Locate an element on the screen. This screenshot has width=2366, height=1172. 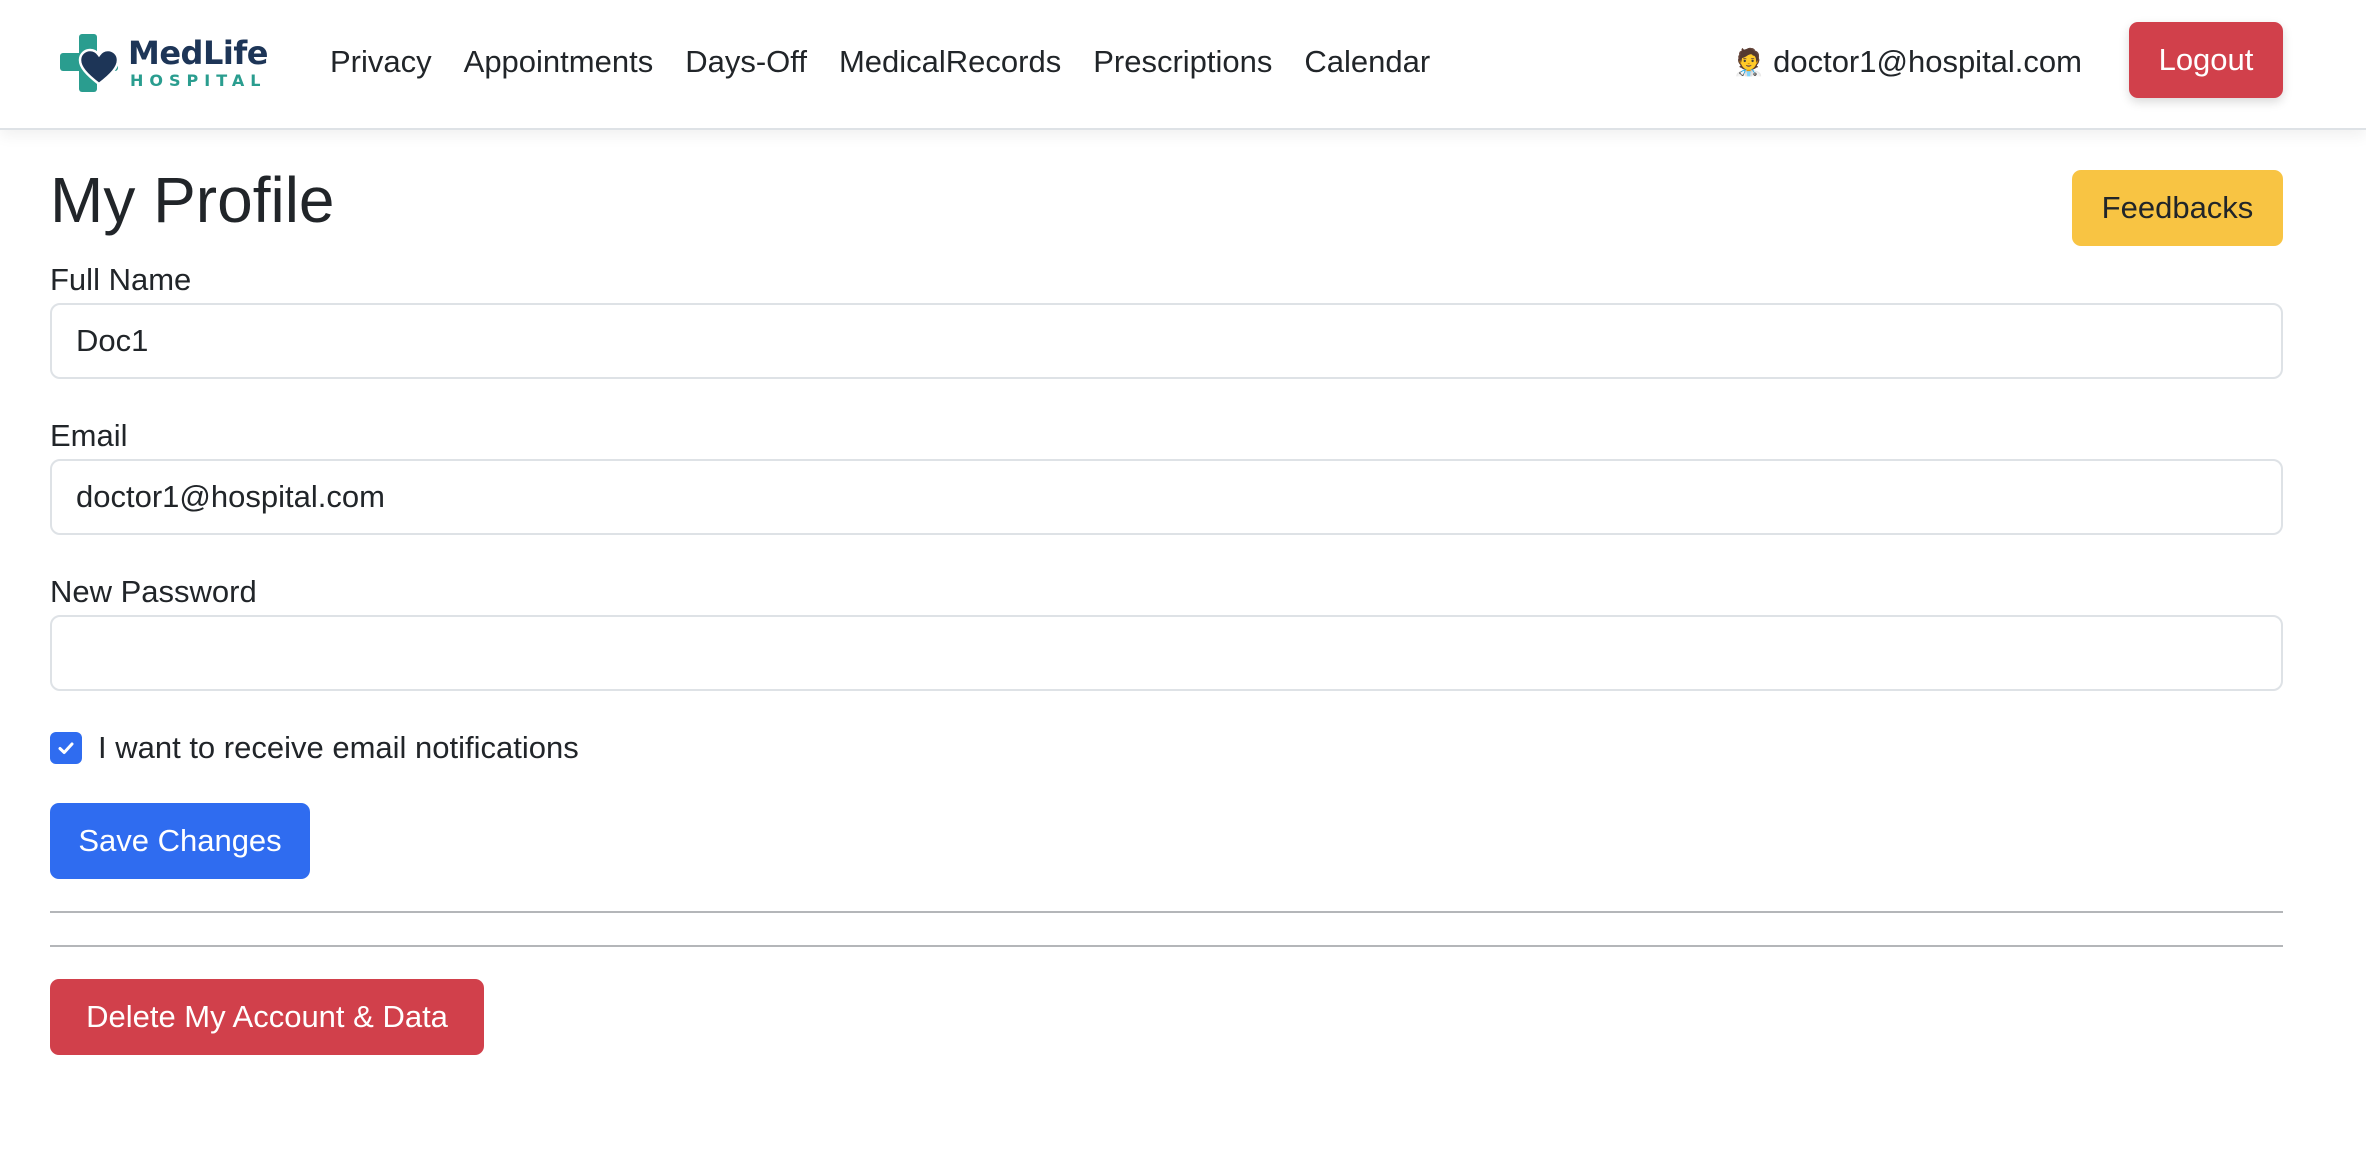
medical-cross-heart-icon is located at coordinates (90, 63).